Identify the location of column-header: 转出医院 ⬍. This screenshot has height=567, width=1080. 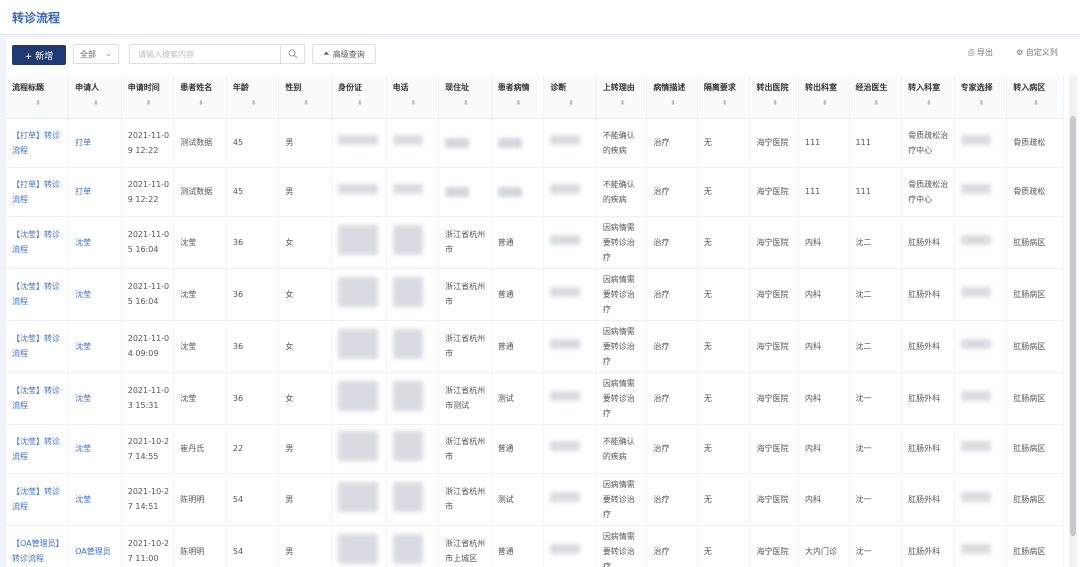
(774, 97).